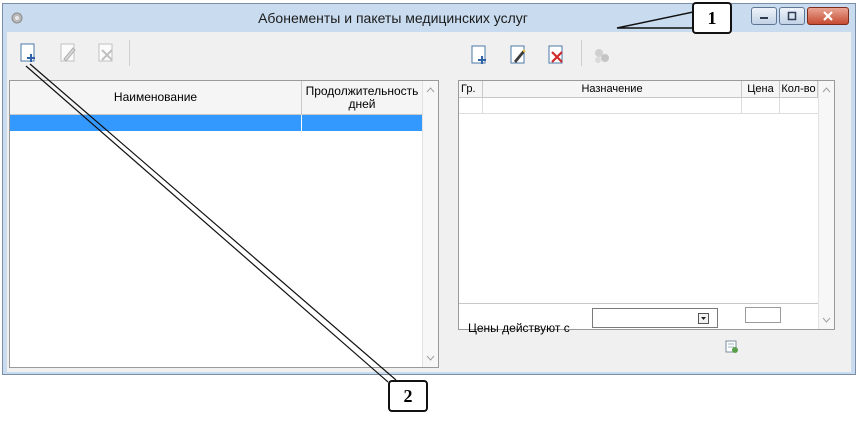  Describe the element at coordinates (408, 396) in the screenshot. I see `callout-two: 2` at that location.